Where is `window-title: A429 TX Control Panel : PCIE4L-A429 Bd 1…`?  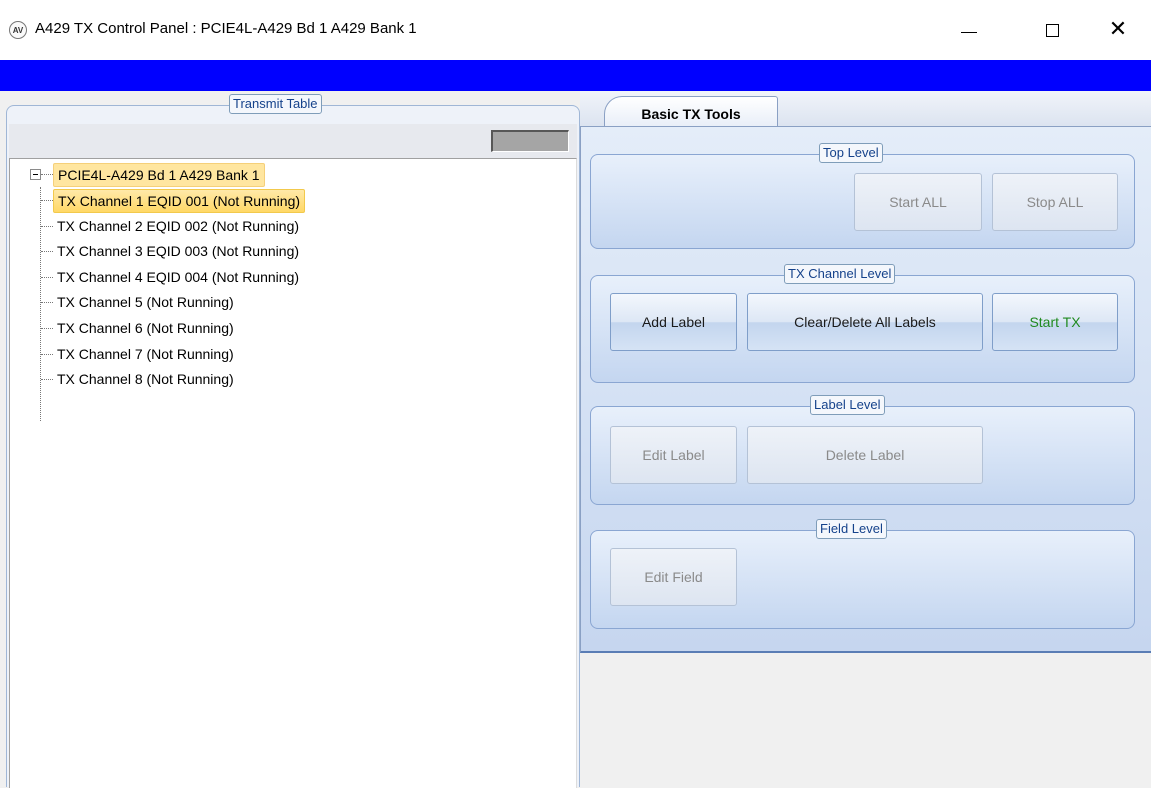
window-title: A429 TX Control Panel : PCIE4L-A429 Bd 1… is located at coordinates (226, 28).